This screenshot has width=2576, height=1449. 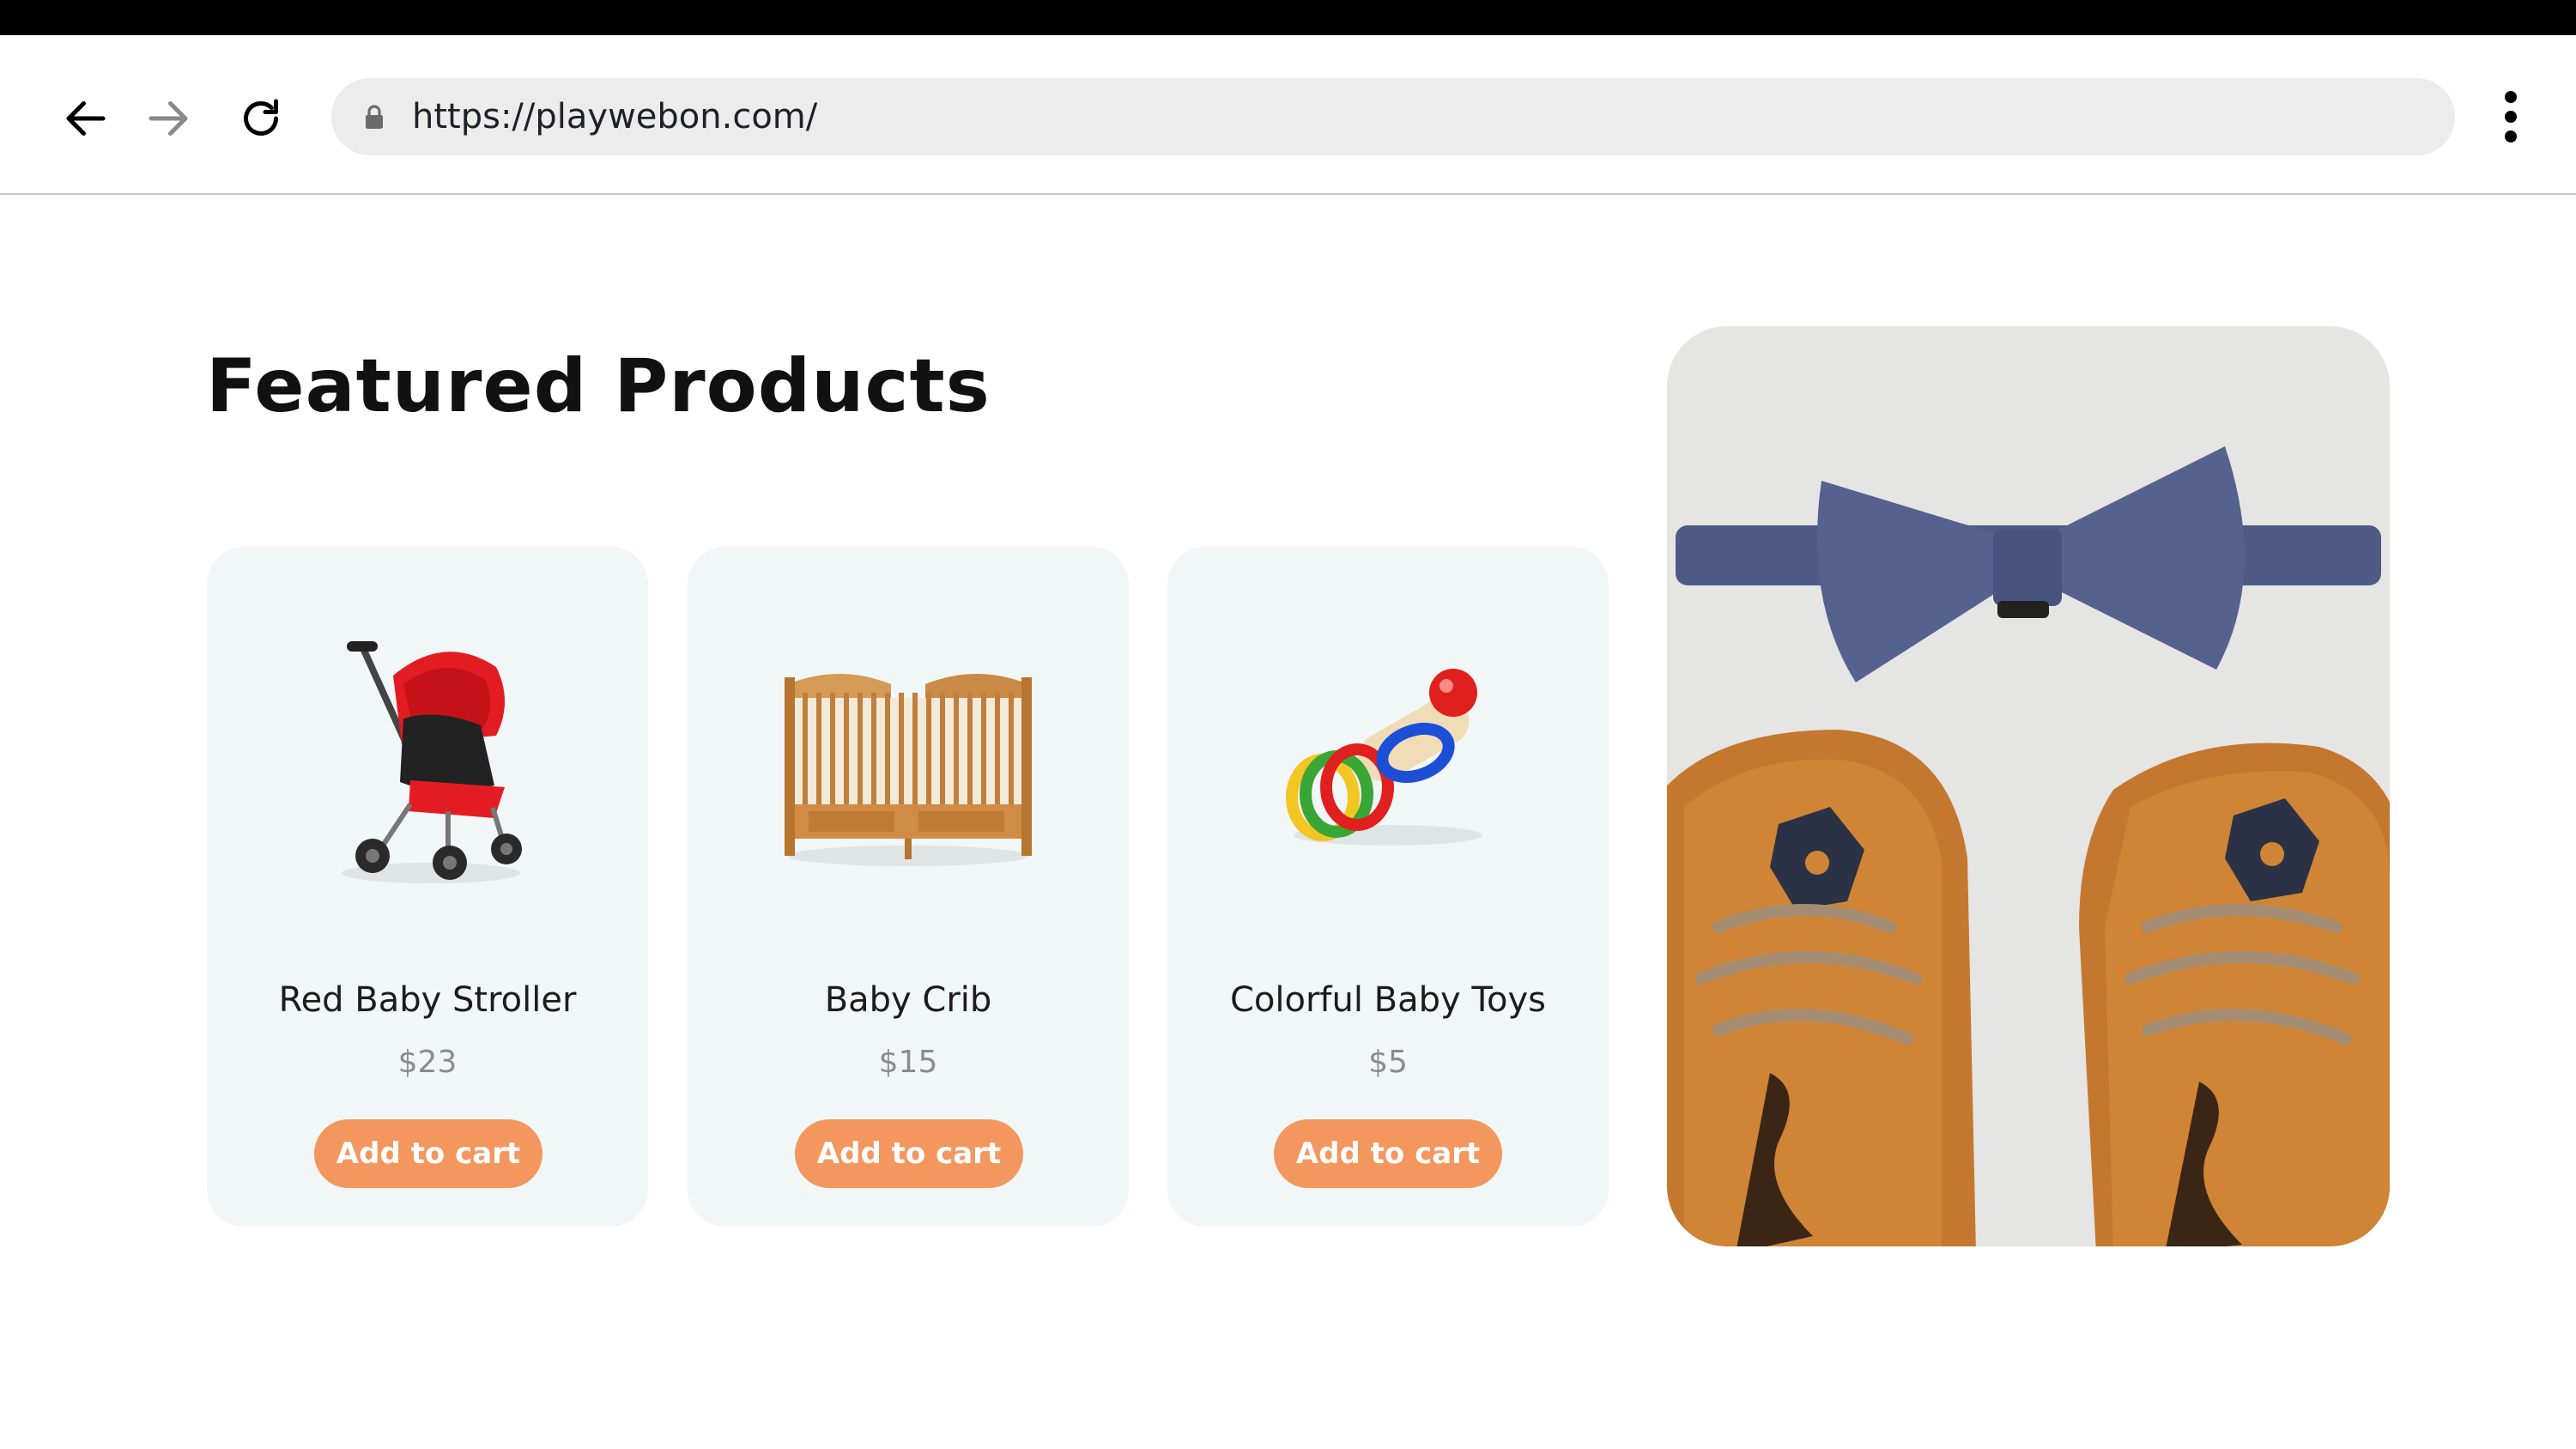 I want to click on back-button, so click(x=85, y=118).